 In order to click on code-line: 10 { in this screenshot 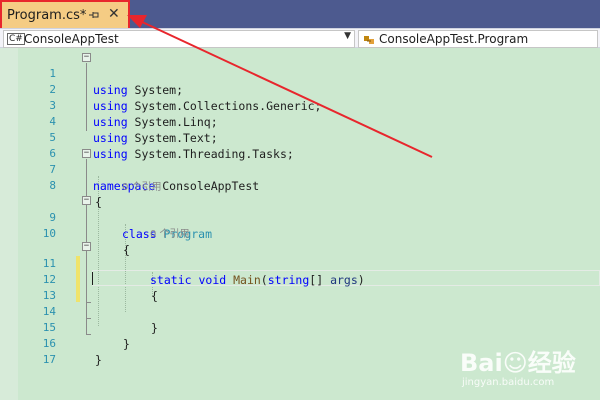, I will do `click(300, 233)`.